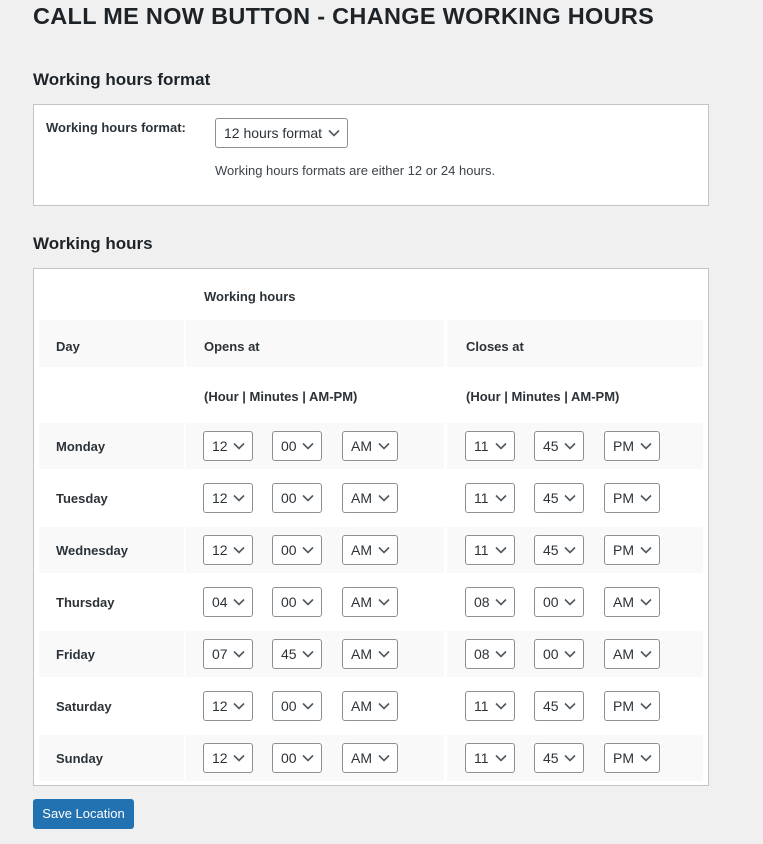  What do you see at coordinates (83, 814) in the screenshot?
I see `save-location-button: Save Location` at bounding box center [83, 814].